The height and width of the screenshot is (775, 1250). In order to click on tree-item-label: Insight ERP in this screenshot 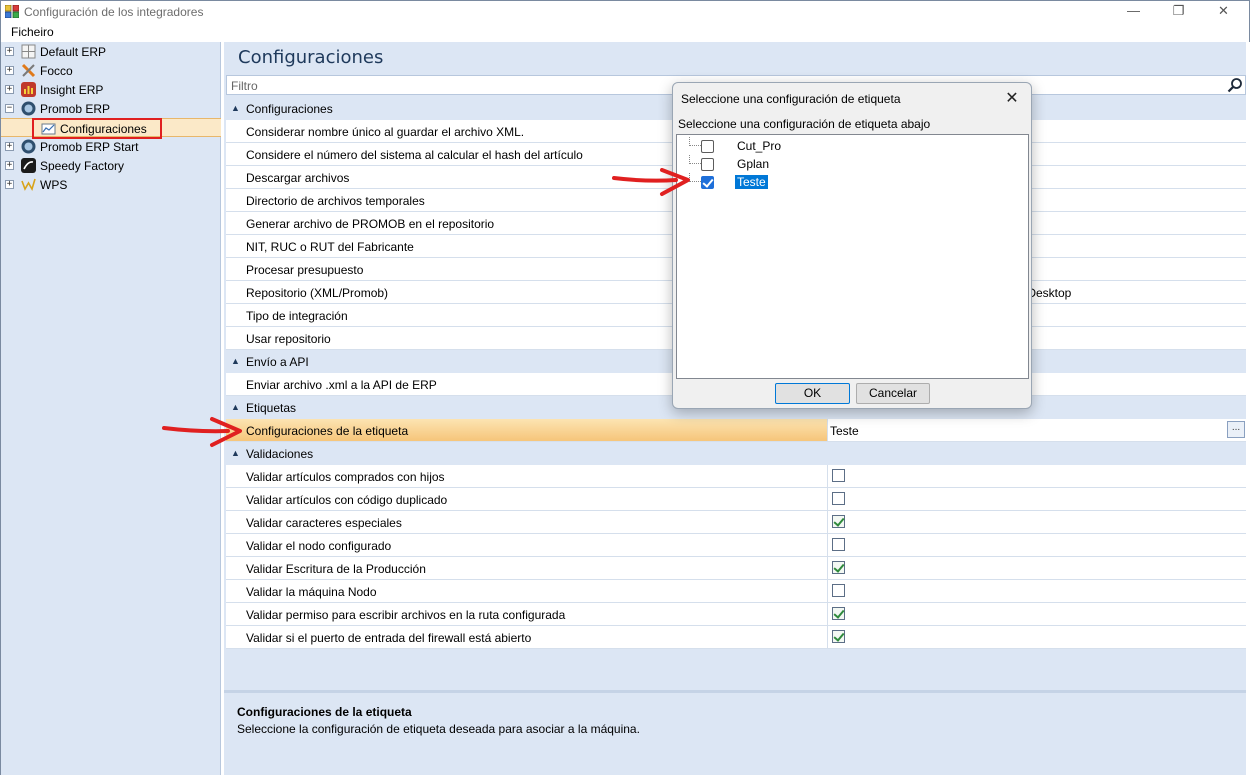, I will do `click(72, 90)`.